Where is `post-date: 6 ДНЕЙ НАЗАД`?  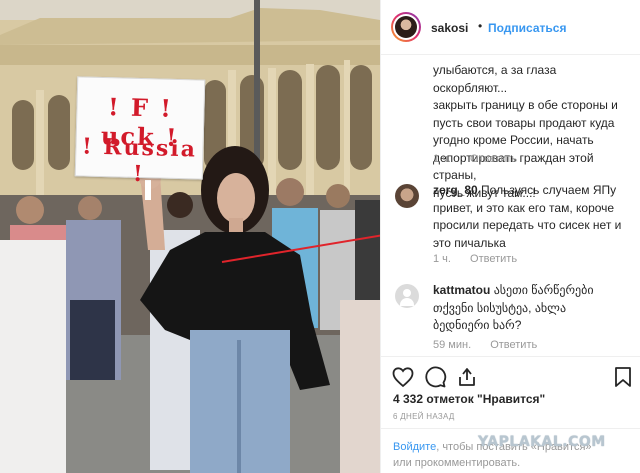
post-date: 6 ДНЕЙ НАЗАД is located at coordinates (424, 416).